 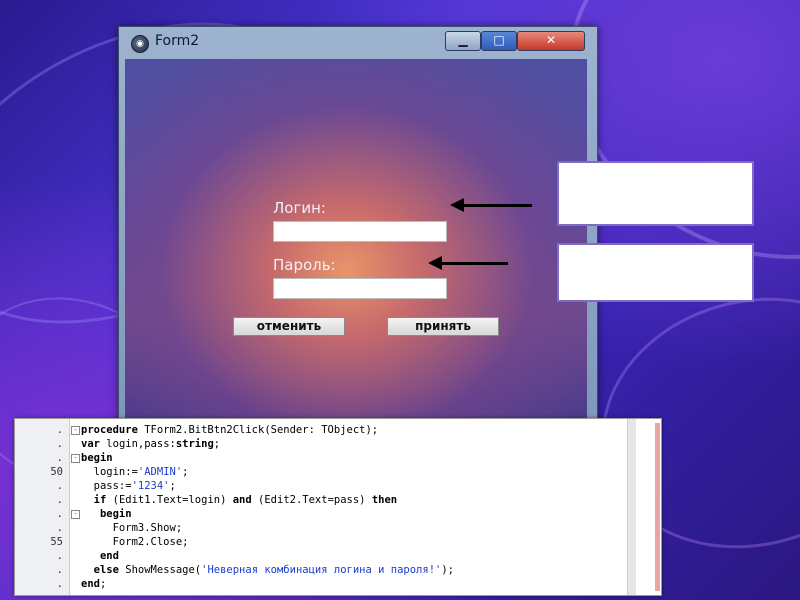 I want to click on code-line: . pass:='1234';, so click(x=335, y=486).